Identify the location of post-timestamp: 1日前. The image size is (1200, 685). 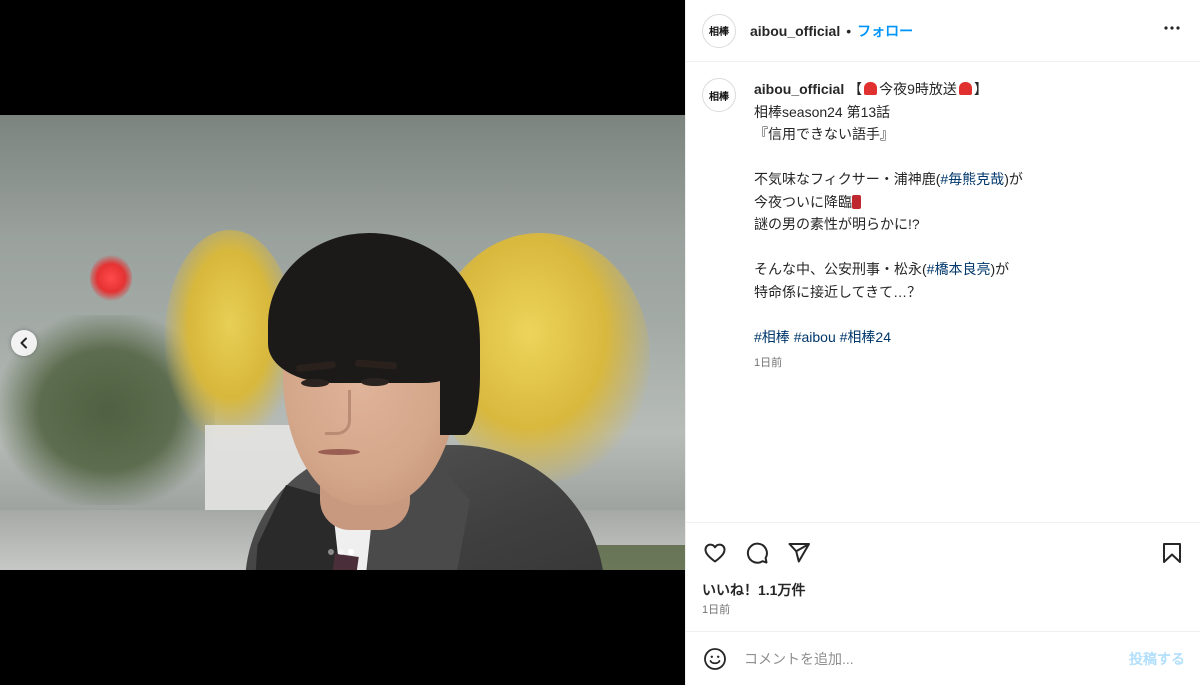
(716, 610).